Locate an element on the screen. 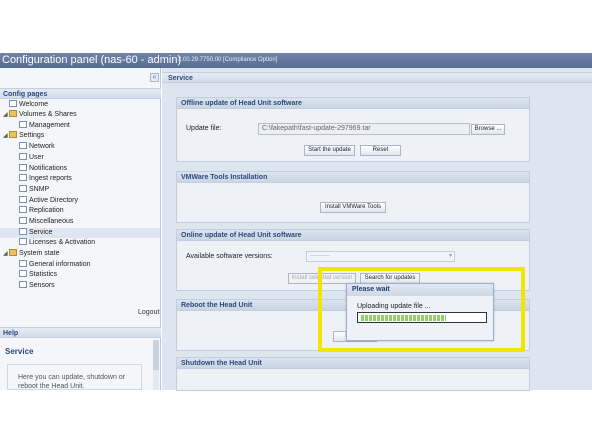  vmware-panel: VMWare Tools Installation is located at coordinates (353, 197).